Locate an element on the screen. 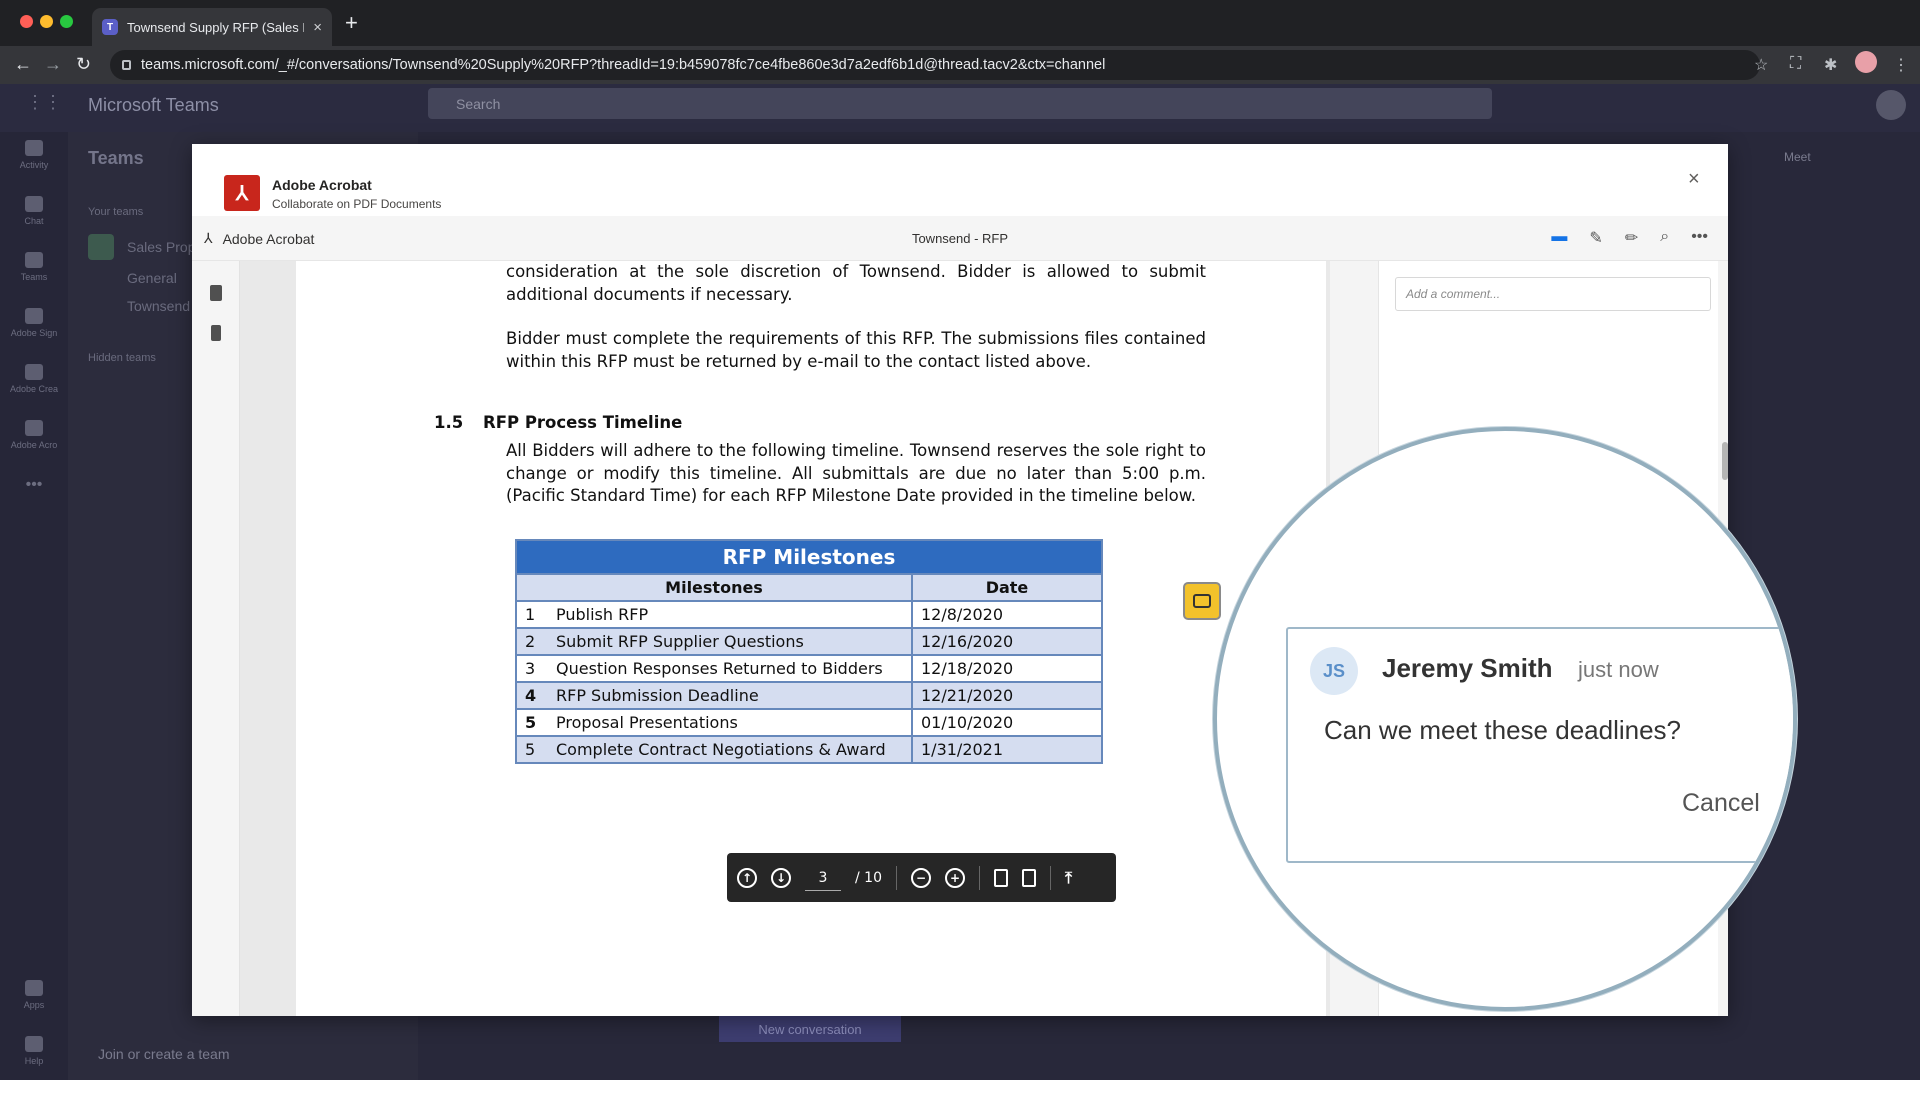 The image size is (1920, 1110). browser-tab: T Townsend Supply RFP (Sales P × is located at coordinates (212, 27).